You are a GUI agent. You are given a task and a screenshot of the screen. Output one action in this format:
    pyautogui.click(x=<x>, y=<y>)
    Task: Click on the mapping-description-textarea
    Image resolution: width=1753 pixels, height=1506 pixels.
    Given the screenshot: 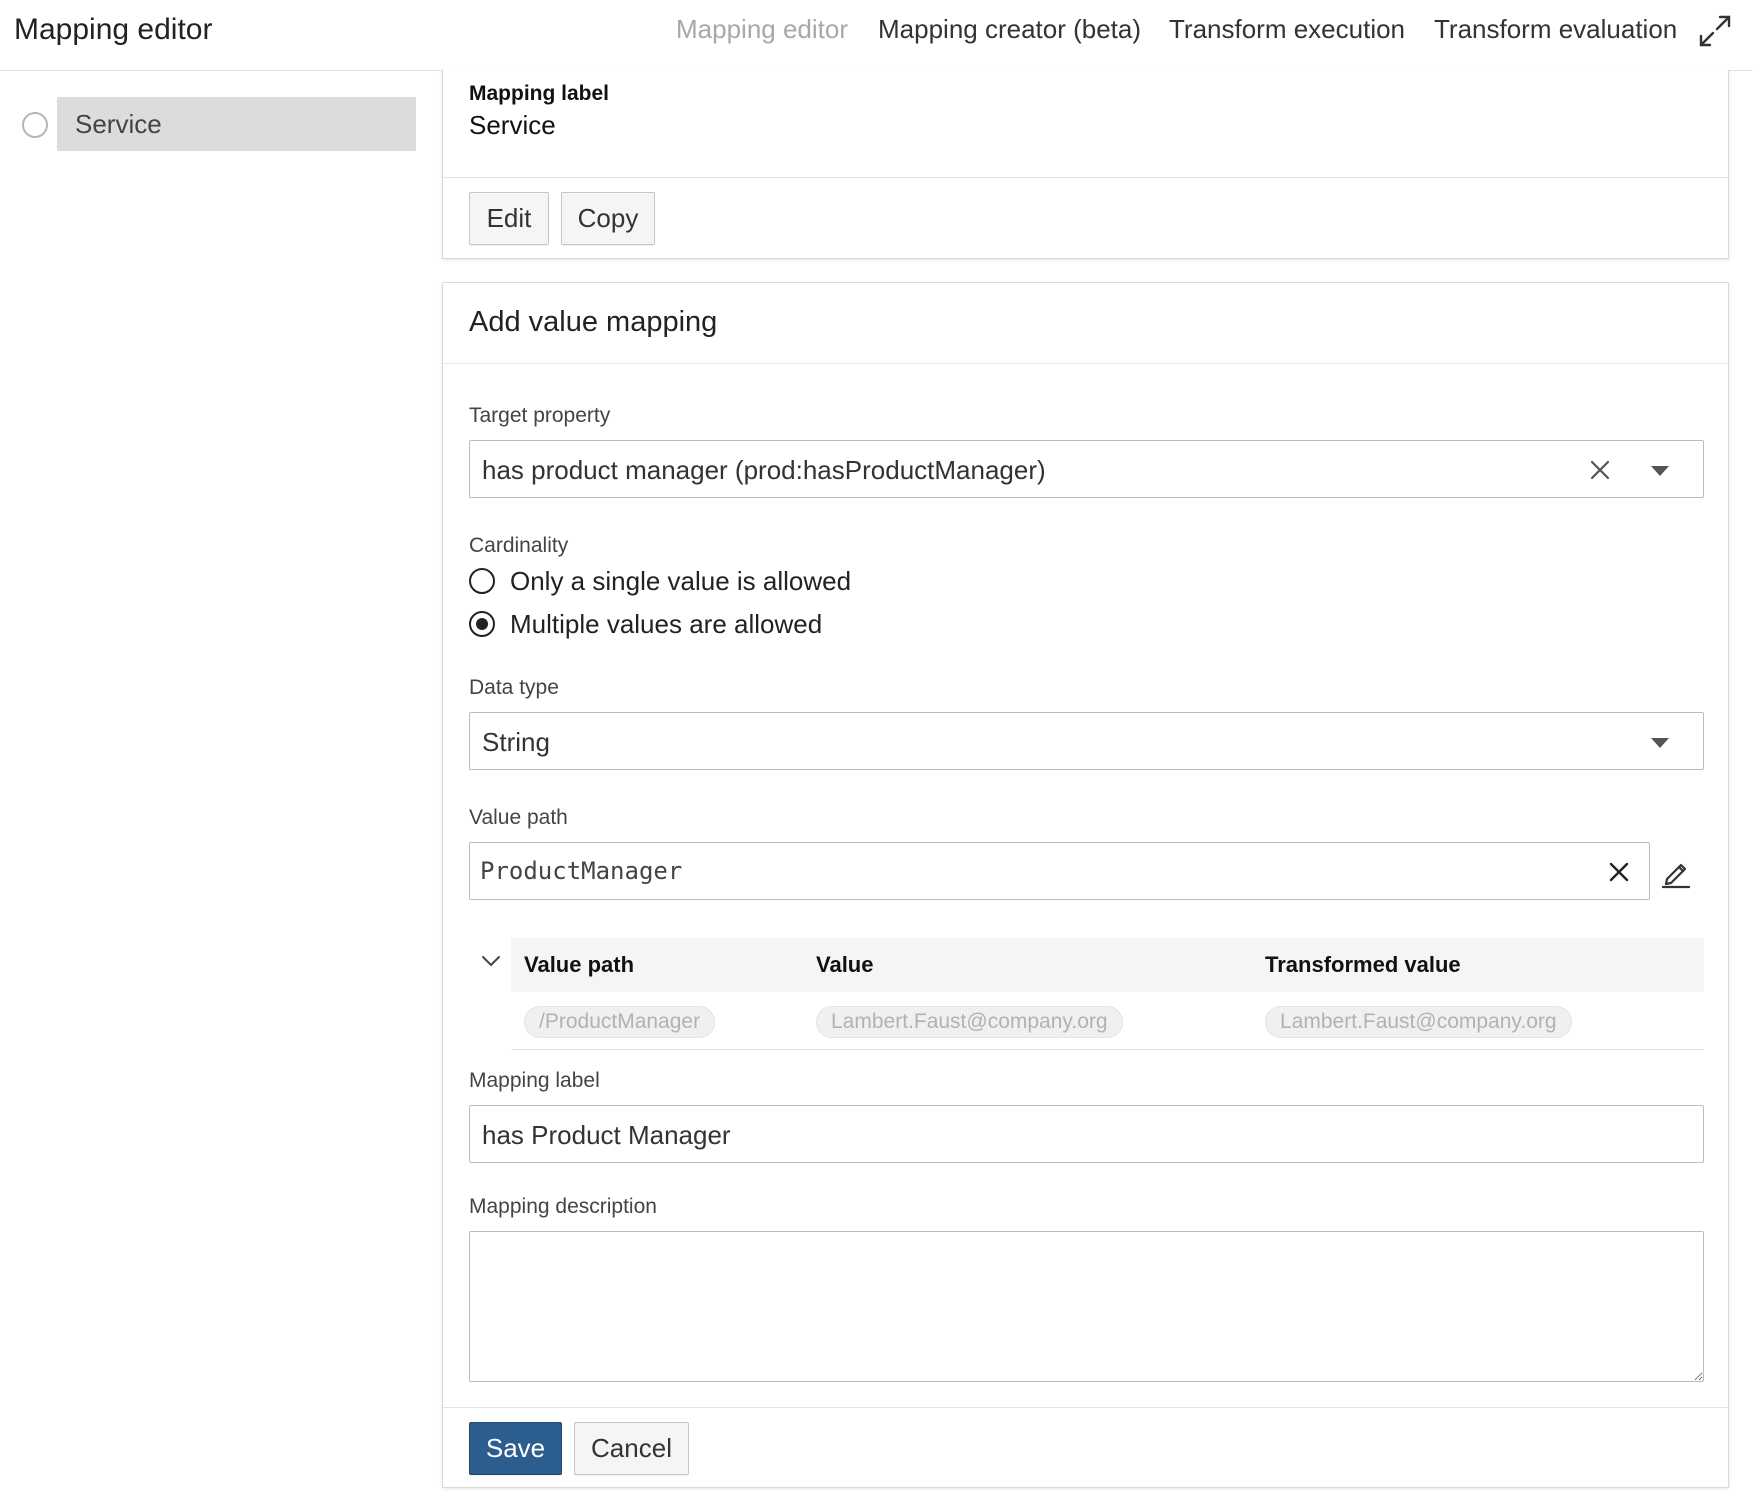 What is the action you would take?
    pyautogui.click(x=1086, y=1306)
    